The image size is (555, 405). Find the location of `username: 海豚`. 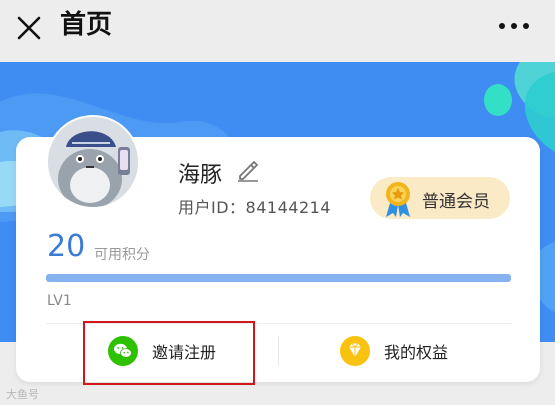

username: 海豚 is located at coordinates (200, 175).